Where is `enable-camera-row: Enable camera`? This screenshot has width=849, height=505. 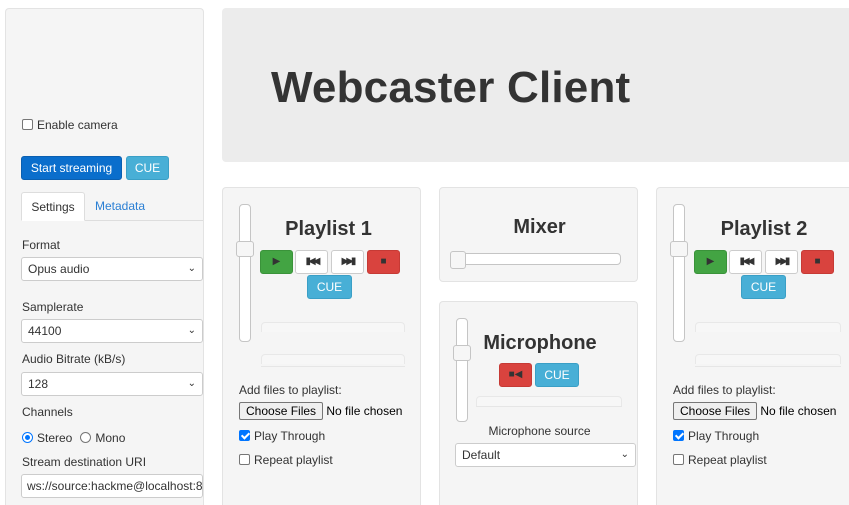 enable-camera-row: Enable camera is located at coordinates (70, 125).